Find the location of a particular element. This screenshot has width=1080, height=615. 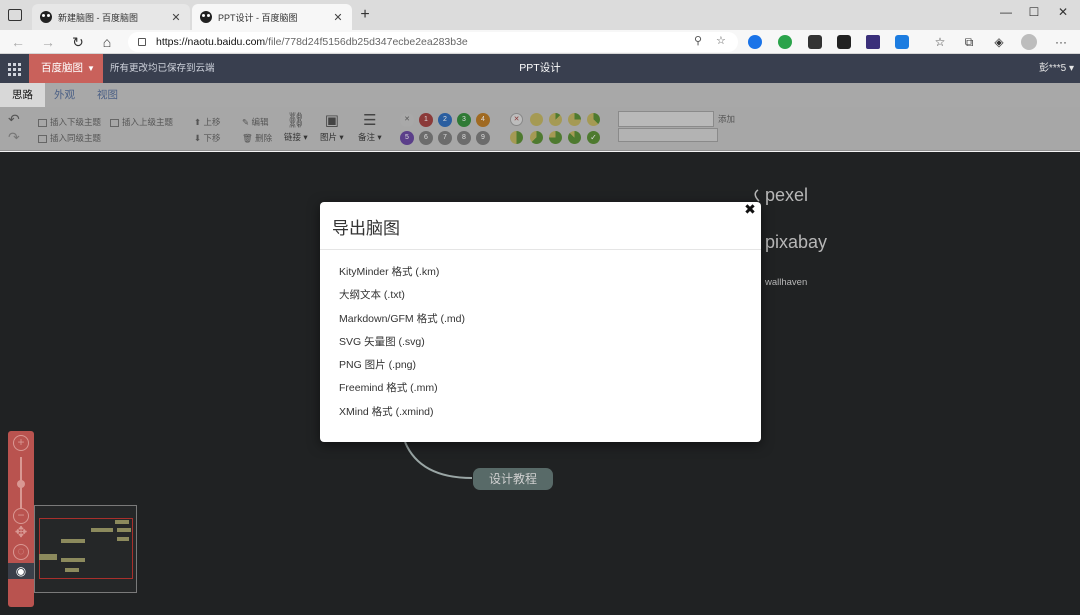

user-name: 彭***5 is located at coordinates (1052, 68).